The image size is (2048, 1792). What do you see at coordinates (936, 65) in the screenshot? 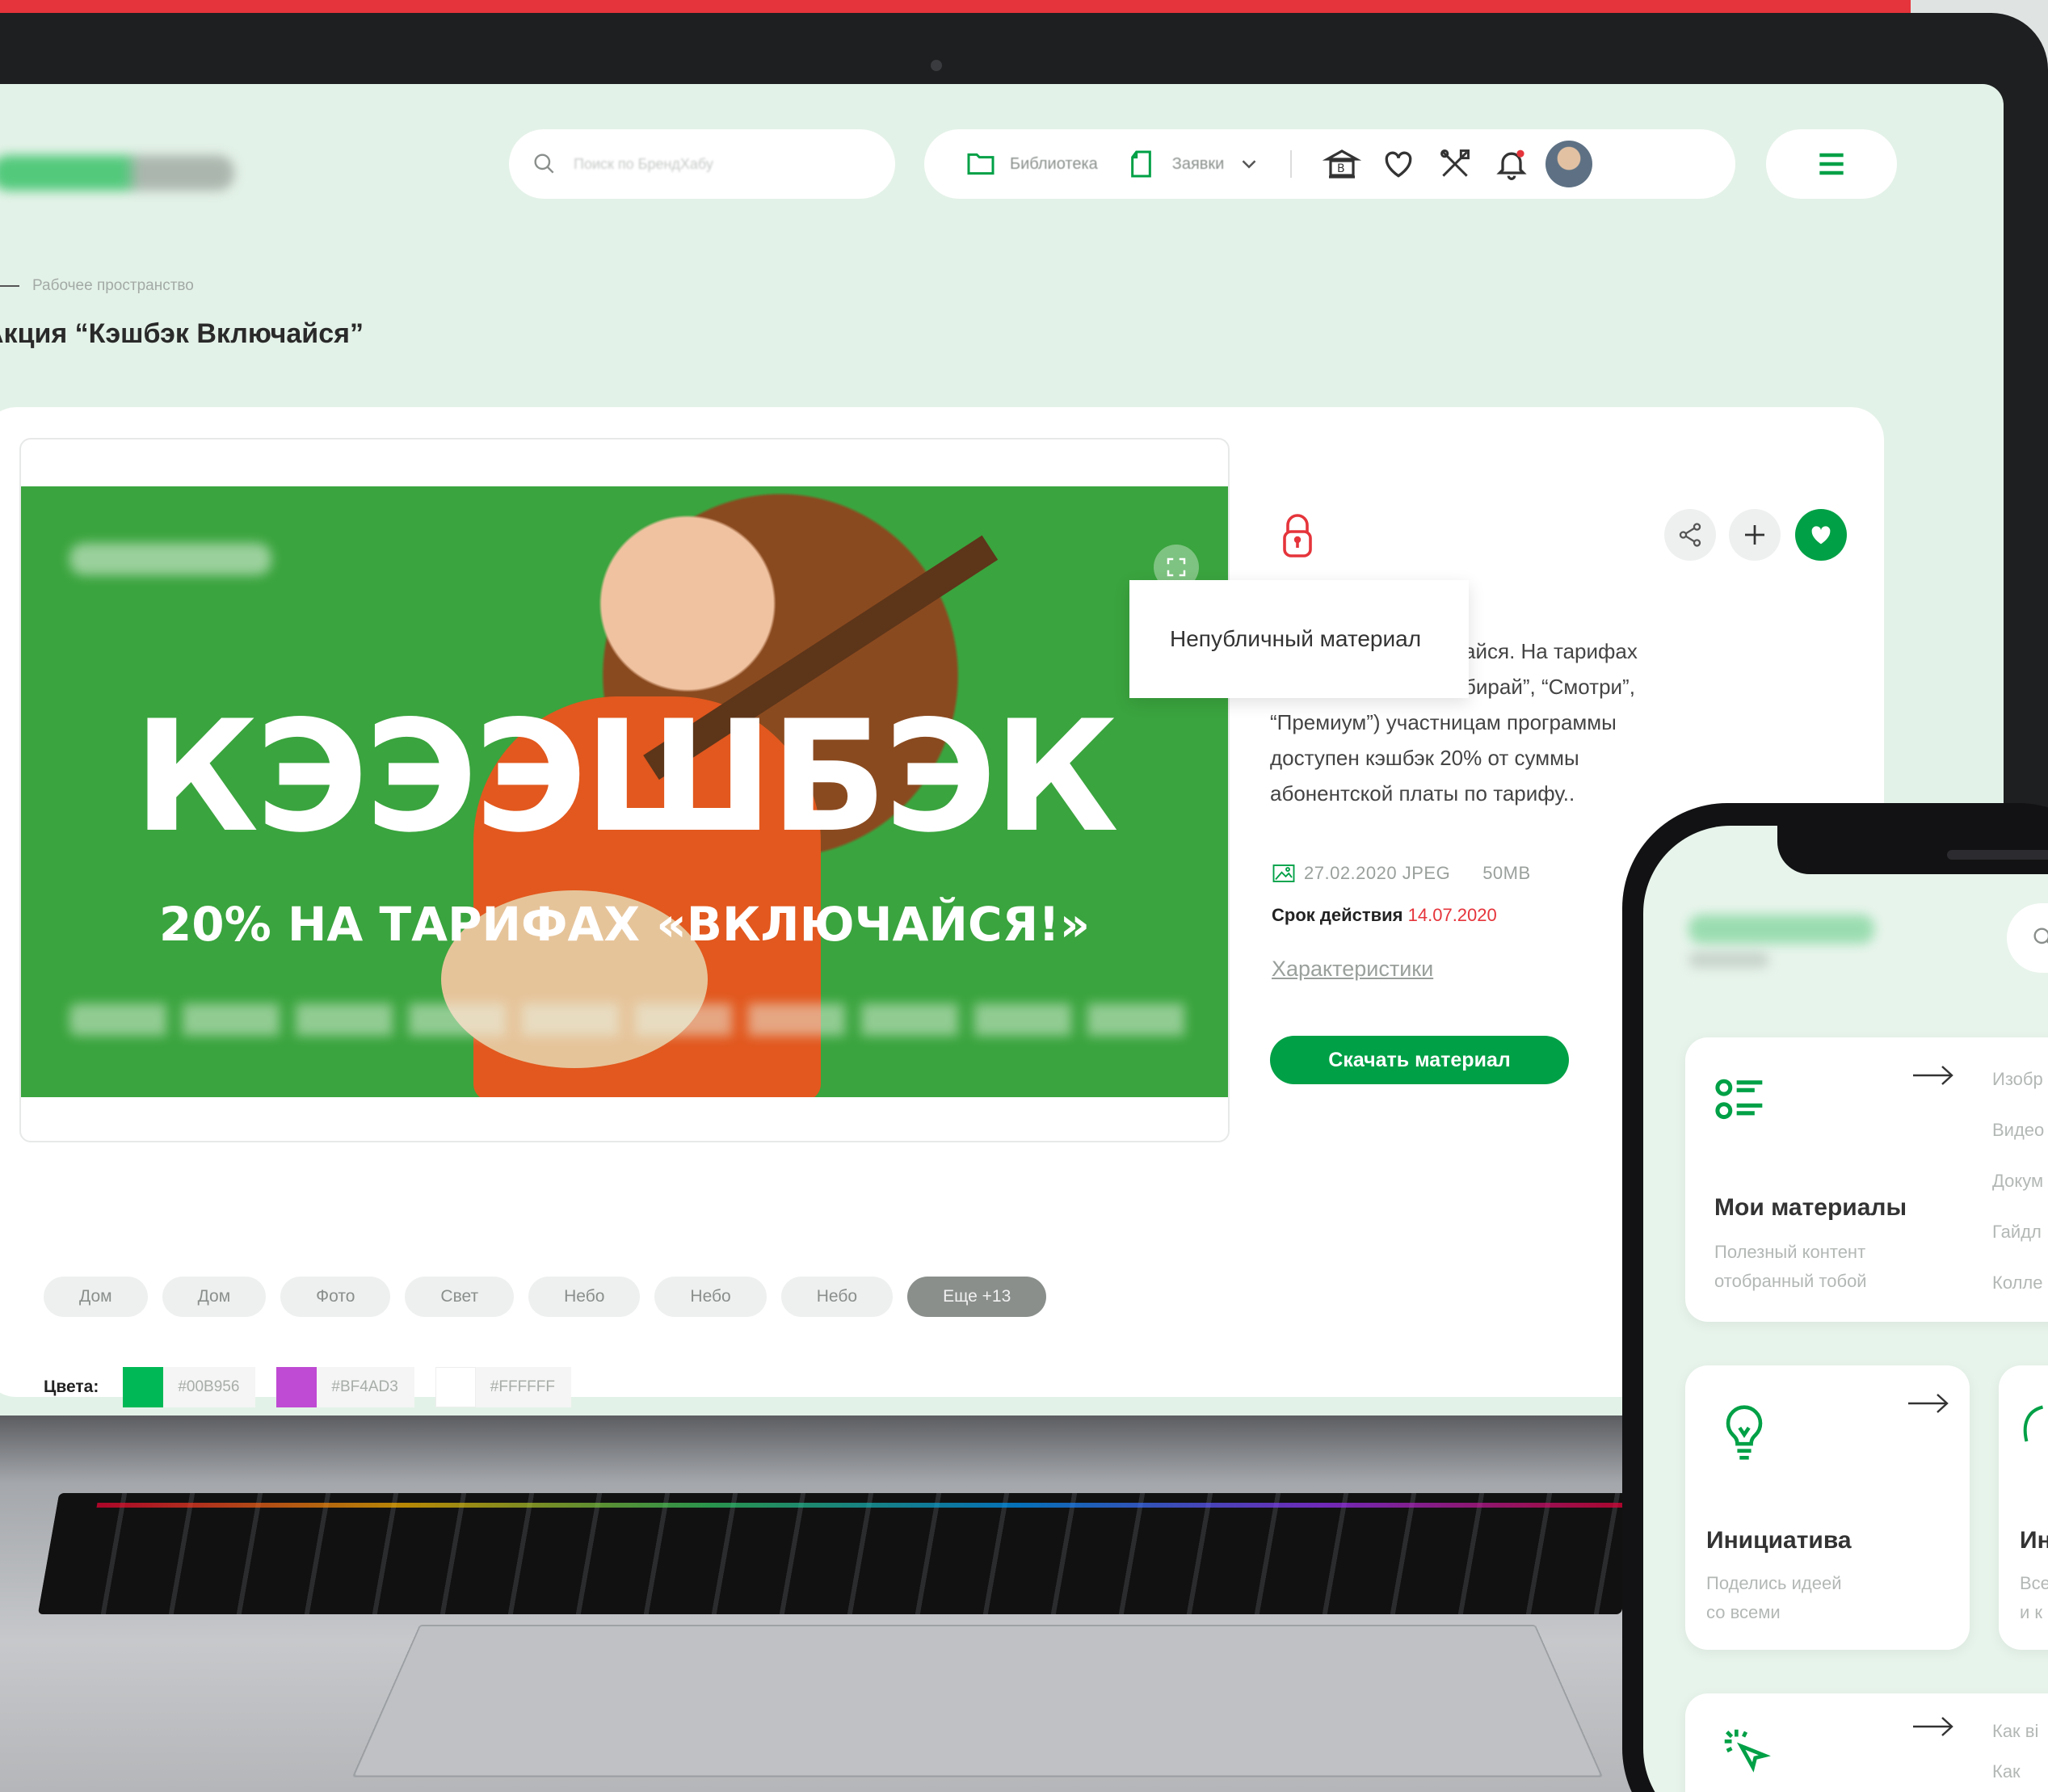
I see `camera-icon` at bounding box center [936, 65].